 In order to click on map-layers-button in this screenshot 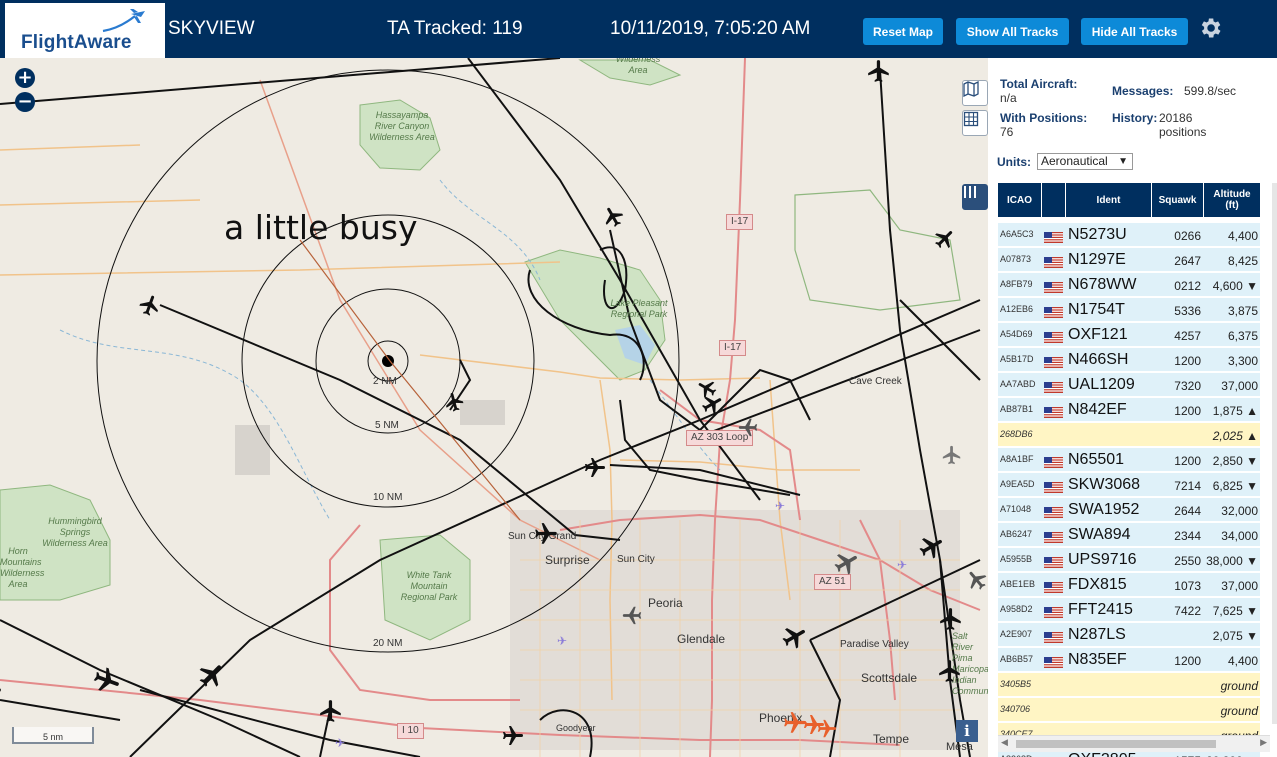, I will do `click(975, 93)`.